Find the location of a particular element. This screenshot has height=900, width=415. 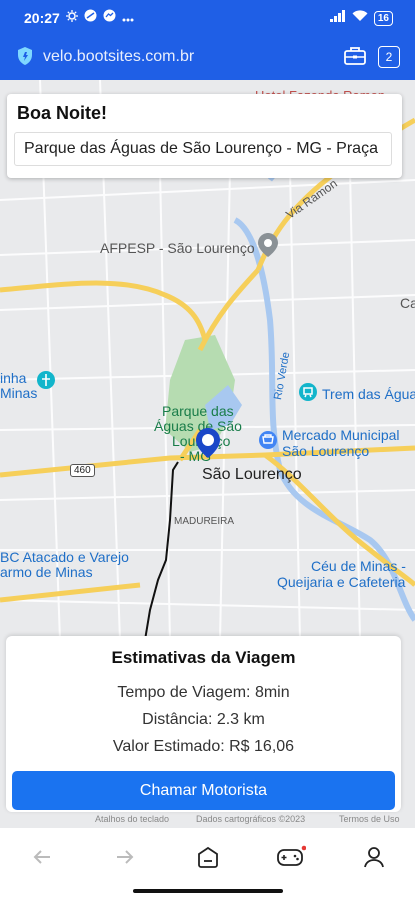

back-arrow-icon is located at coordinates (42, 857).